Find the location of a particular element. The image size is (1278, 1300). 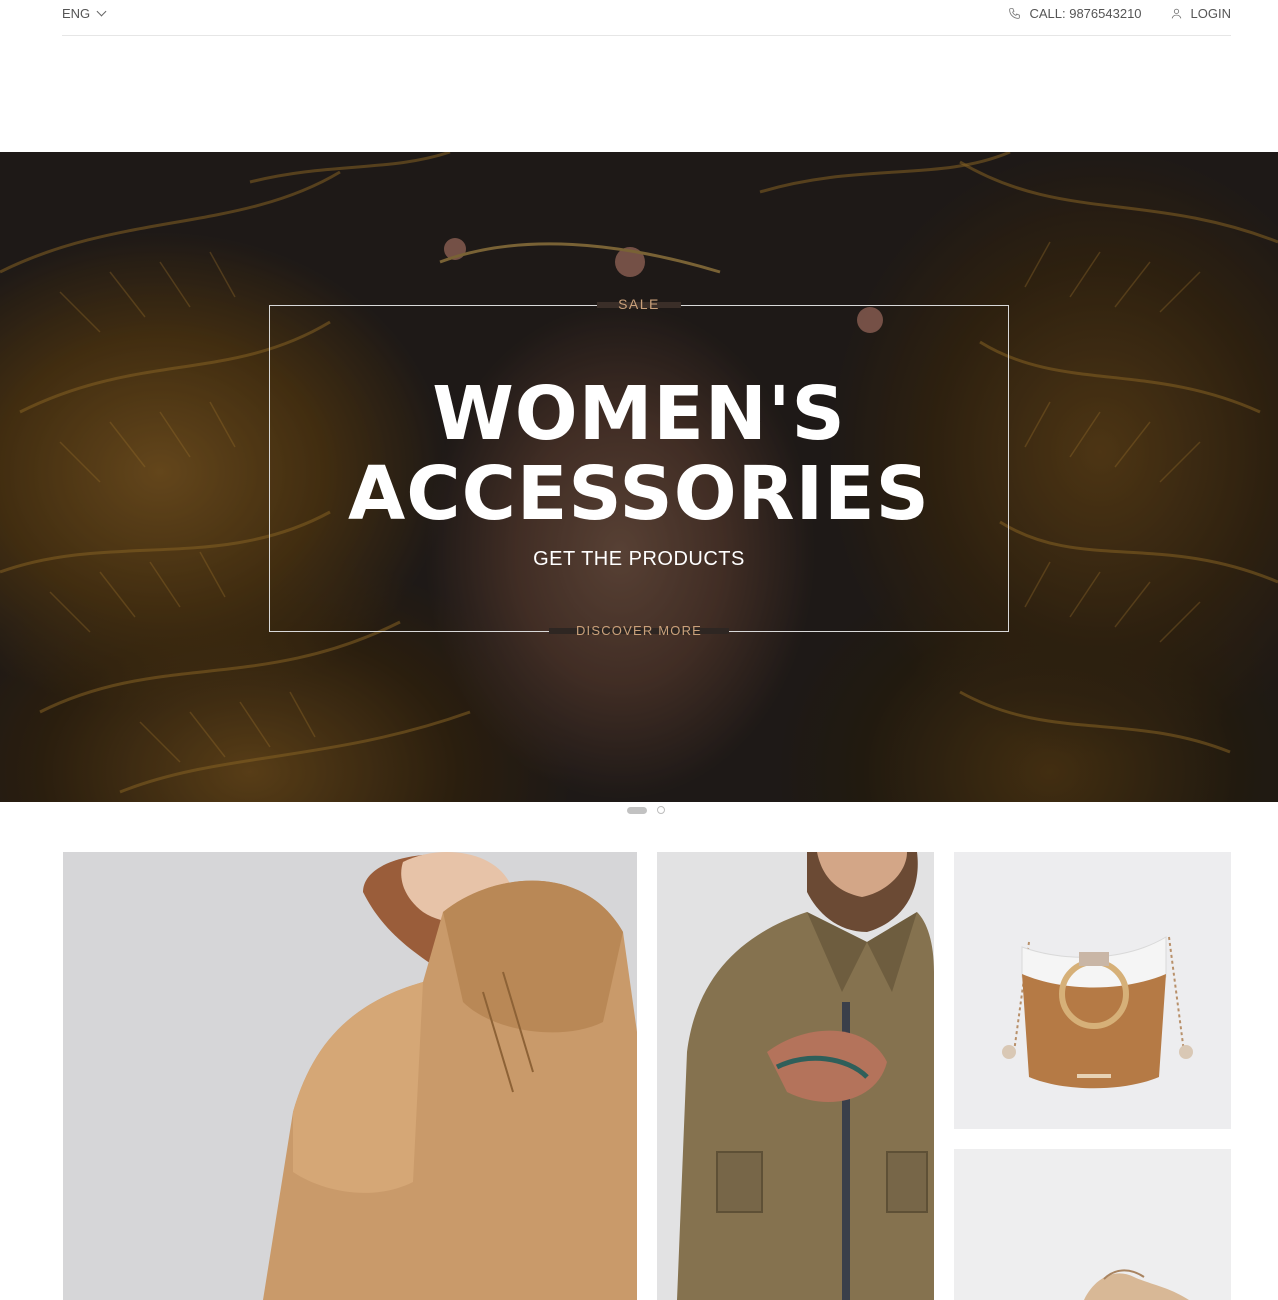

login-label: LOGIN is located at coordinates (1210, 13).